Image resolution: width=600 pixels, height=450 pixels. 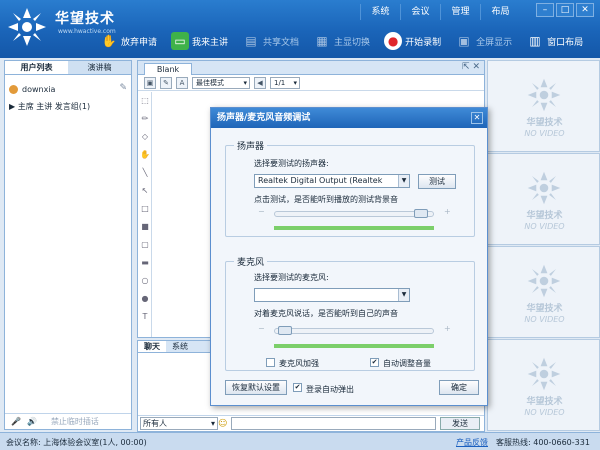 I want to click on maximize-icon: □, so click(x=565, y=10).